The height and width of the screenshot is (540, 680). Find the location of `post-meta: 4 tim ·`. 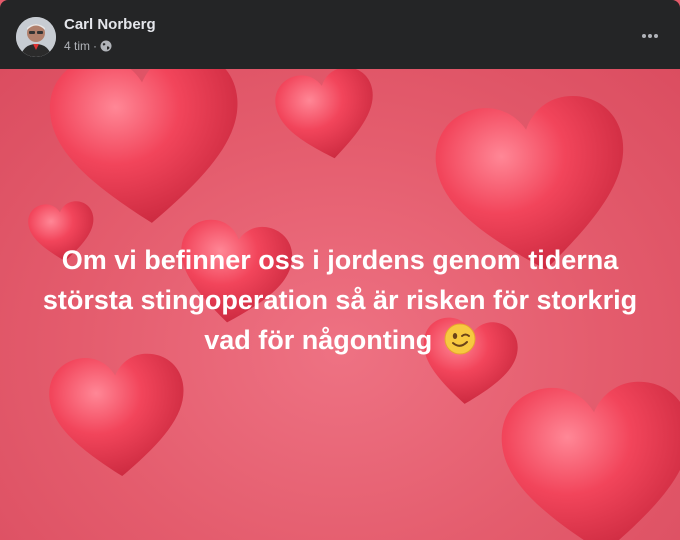

post-meta: 4 tim · is located at coordinates (88, 46).